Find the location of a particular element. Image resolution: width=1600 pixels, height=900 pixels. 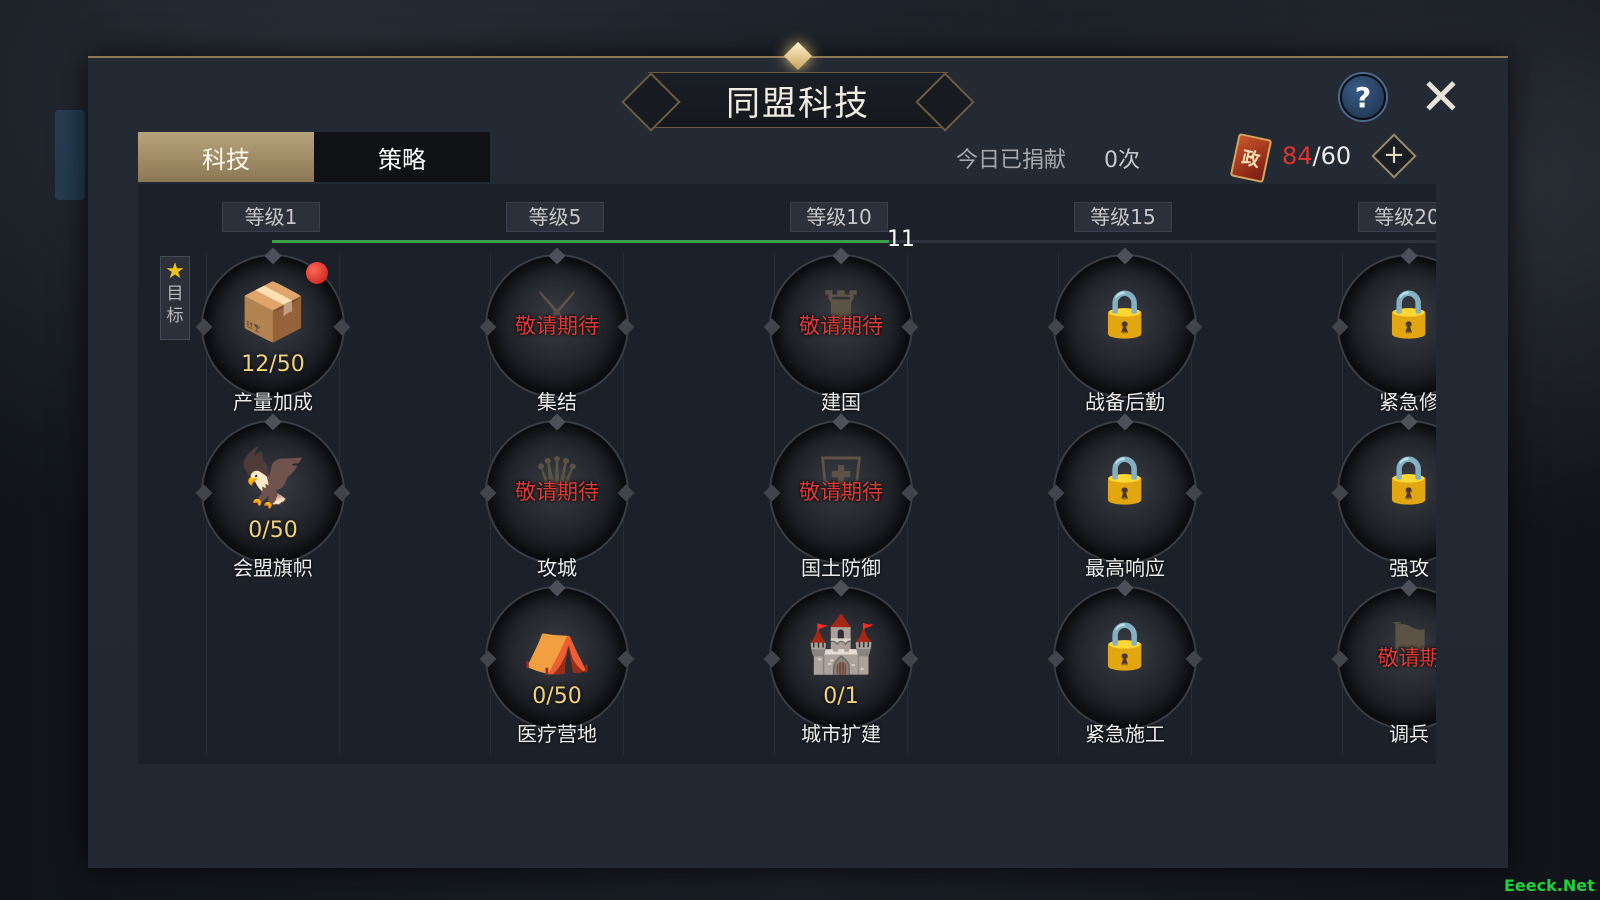

title-plate: 同盟科技 is located at coordinates (798, 100).